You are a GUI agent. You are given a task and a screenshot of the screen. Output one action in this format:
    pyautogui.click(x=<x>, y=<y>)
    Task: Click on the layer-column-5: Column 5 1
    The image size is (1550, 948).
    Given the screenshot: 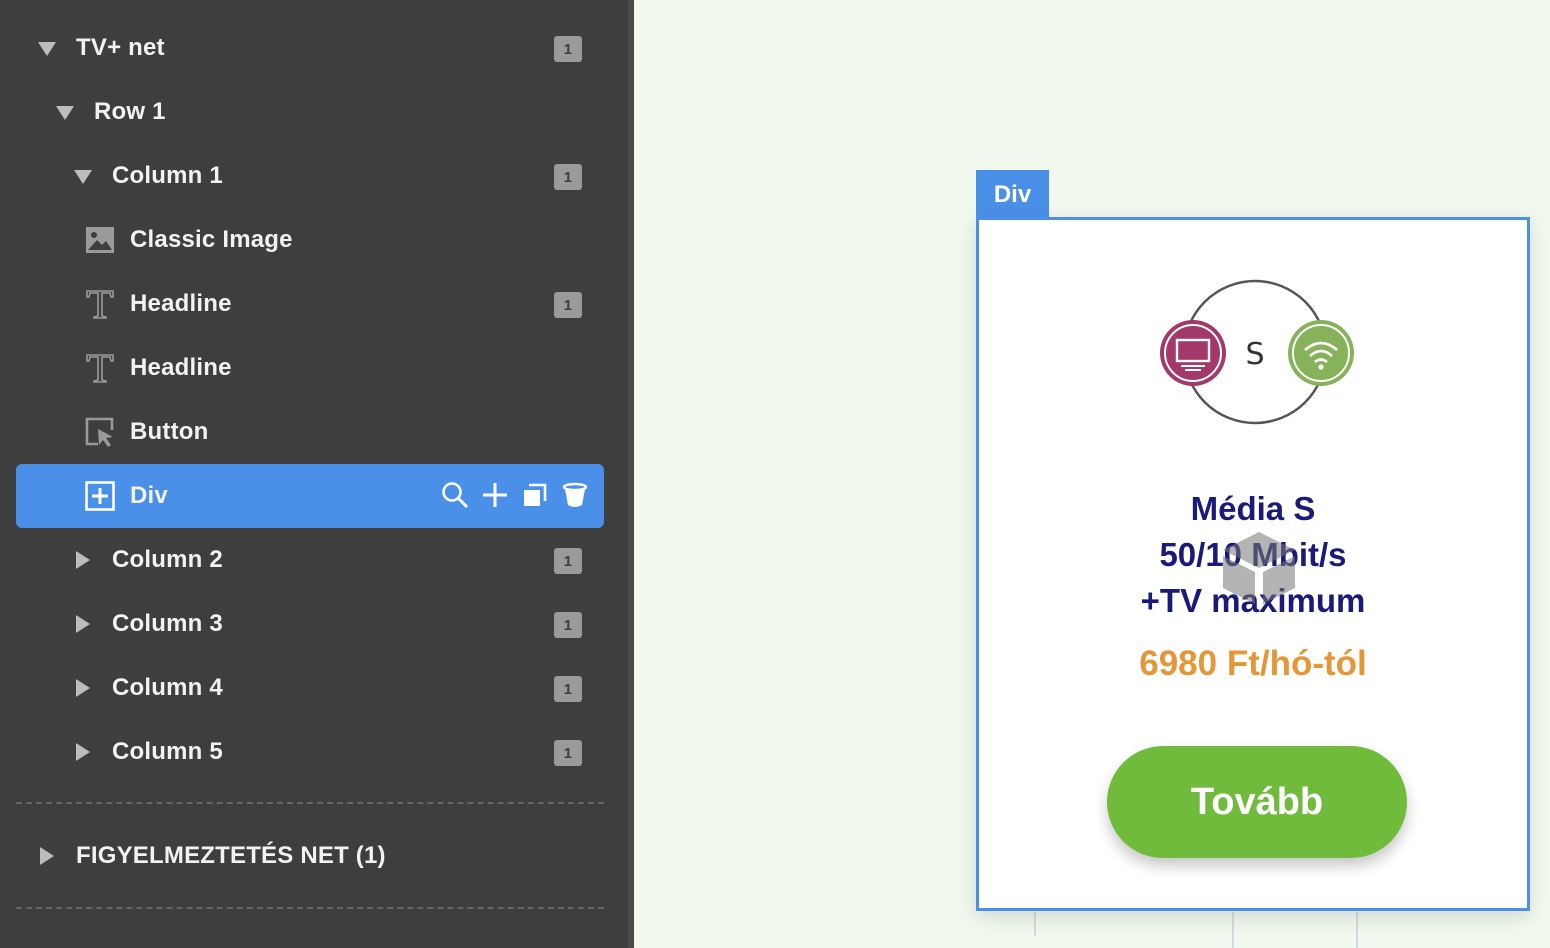 What is the action you would take?
    pyautogui.click(x=310, y=752)
    